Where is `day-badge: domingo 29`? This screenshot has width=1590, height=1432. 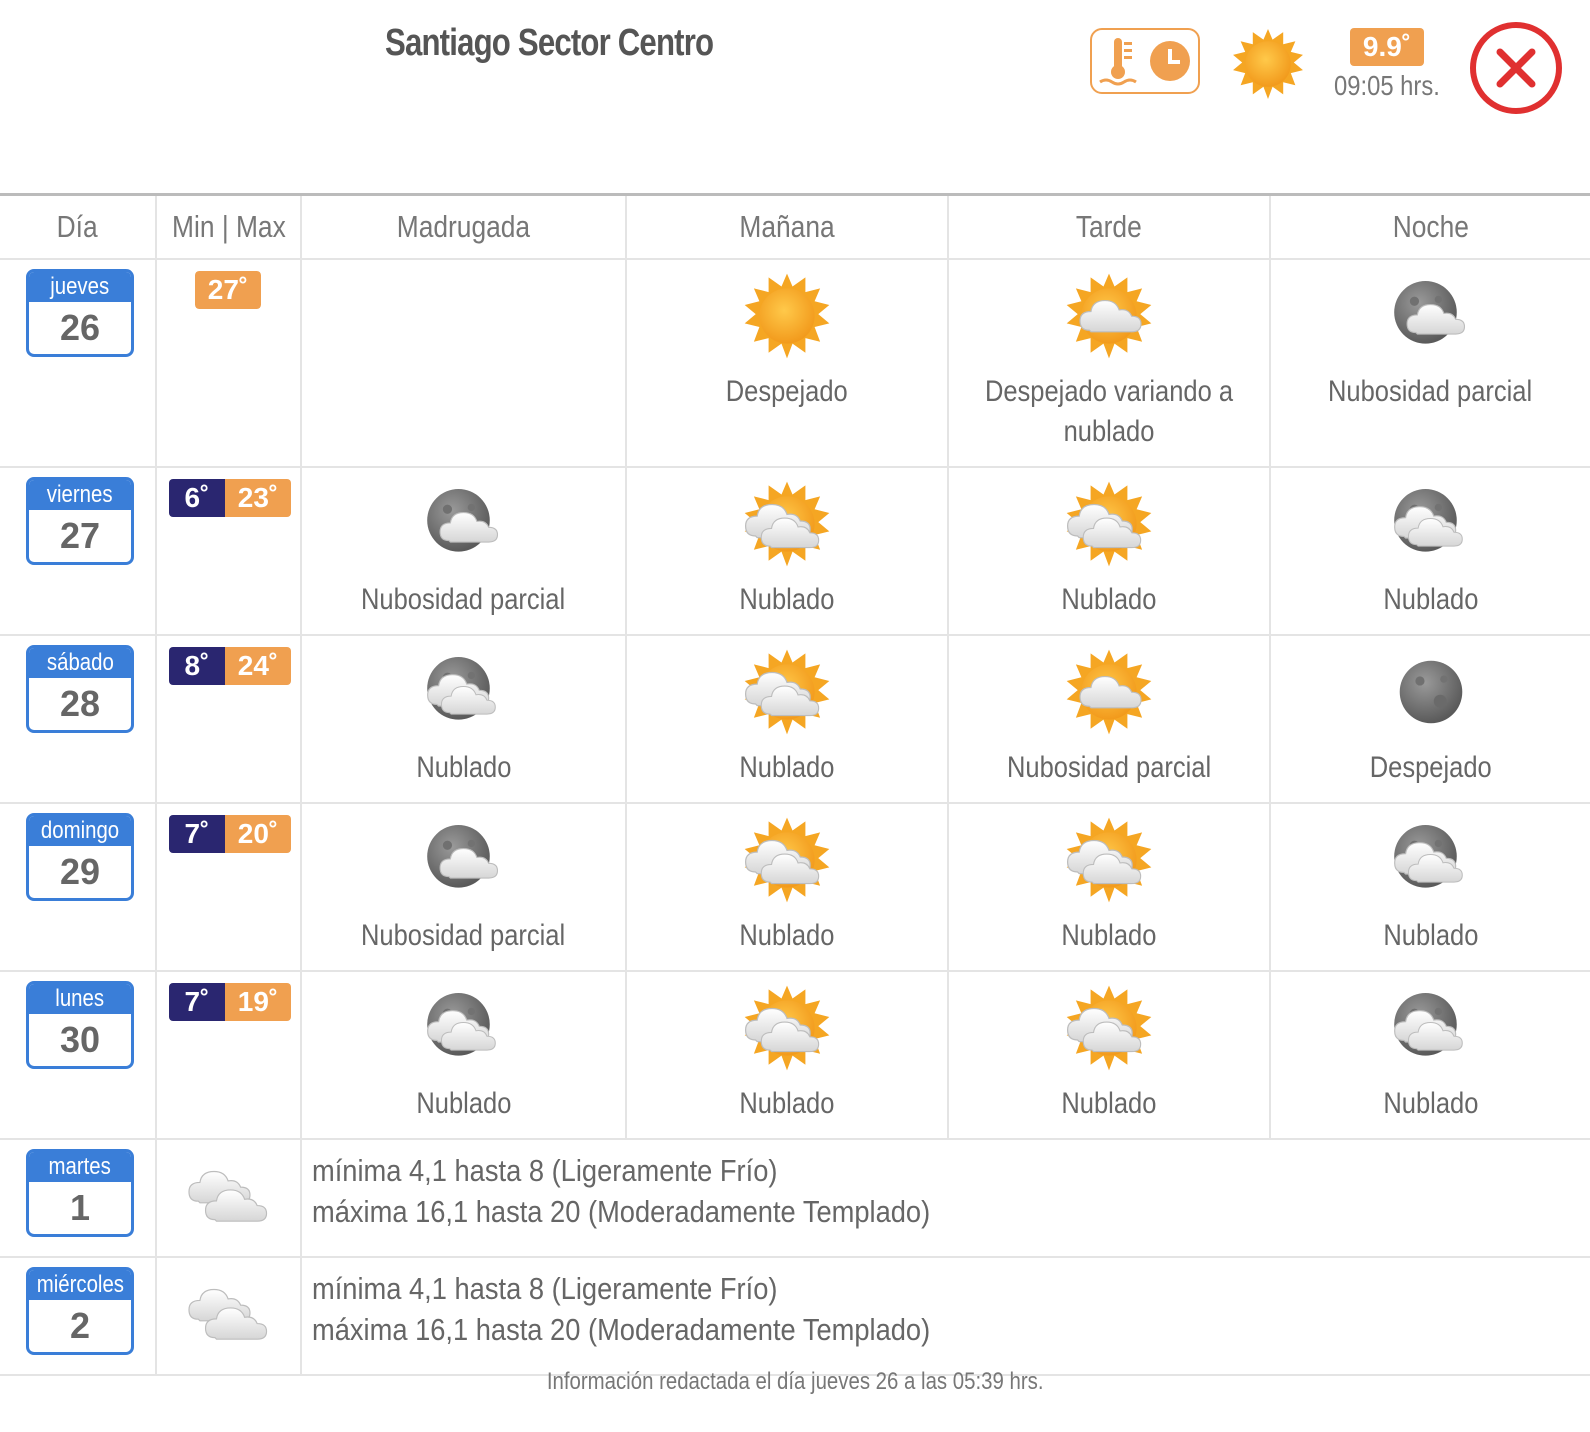 day-badge: domingo 29 is located at coordinates (80, 857).